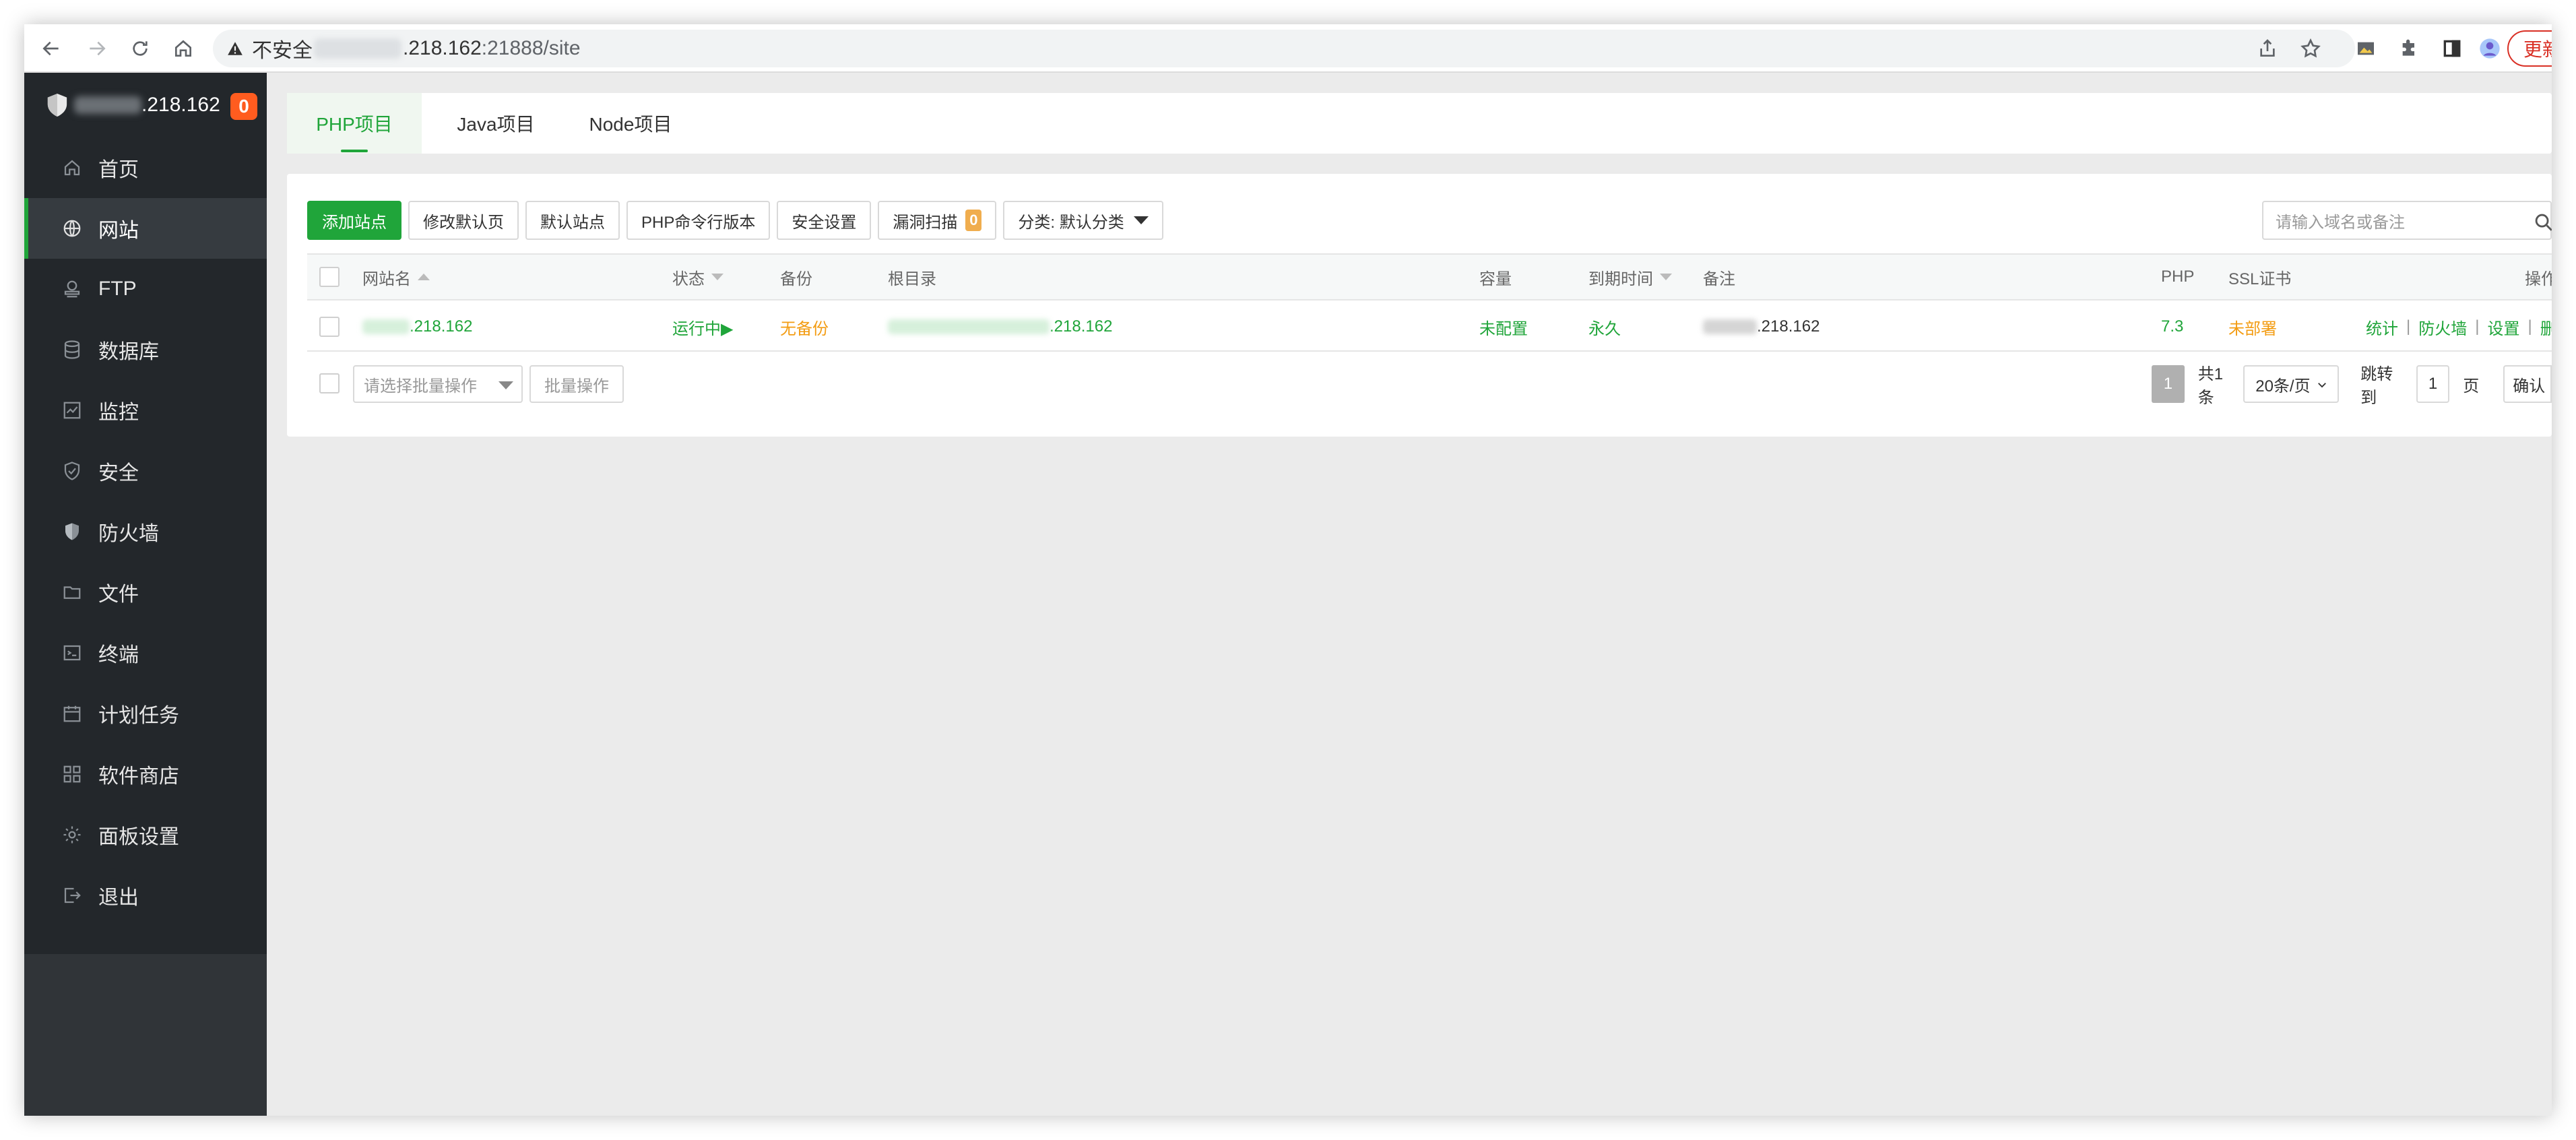 The height and width of the screenshot is (1140, 2576). I want to click on page-unit-label: 页, so click(2472, 386).